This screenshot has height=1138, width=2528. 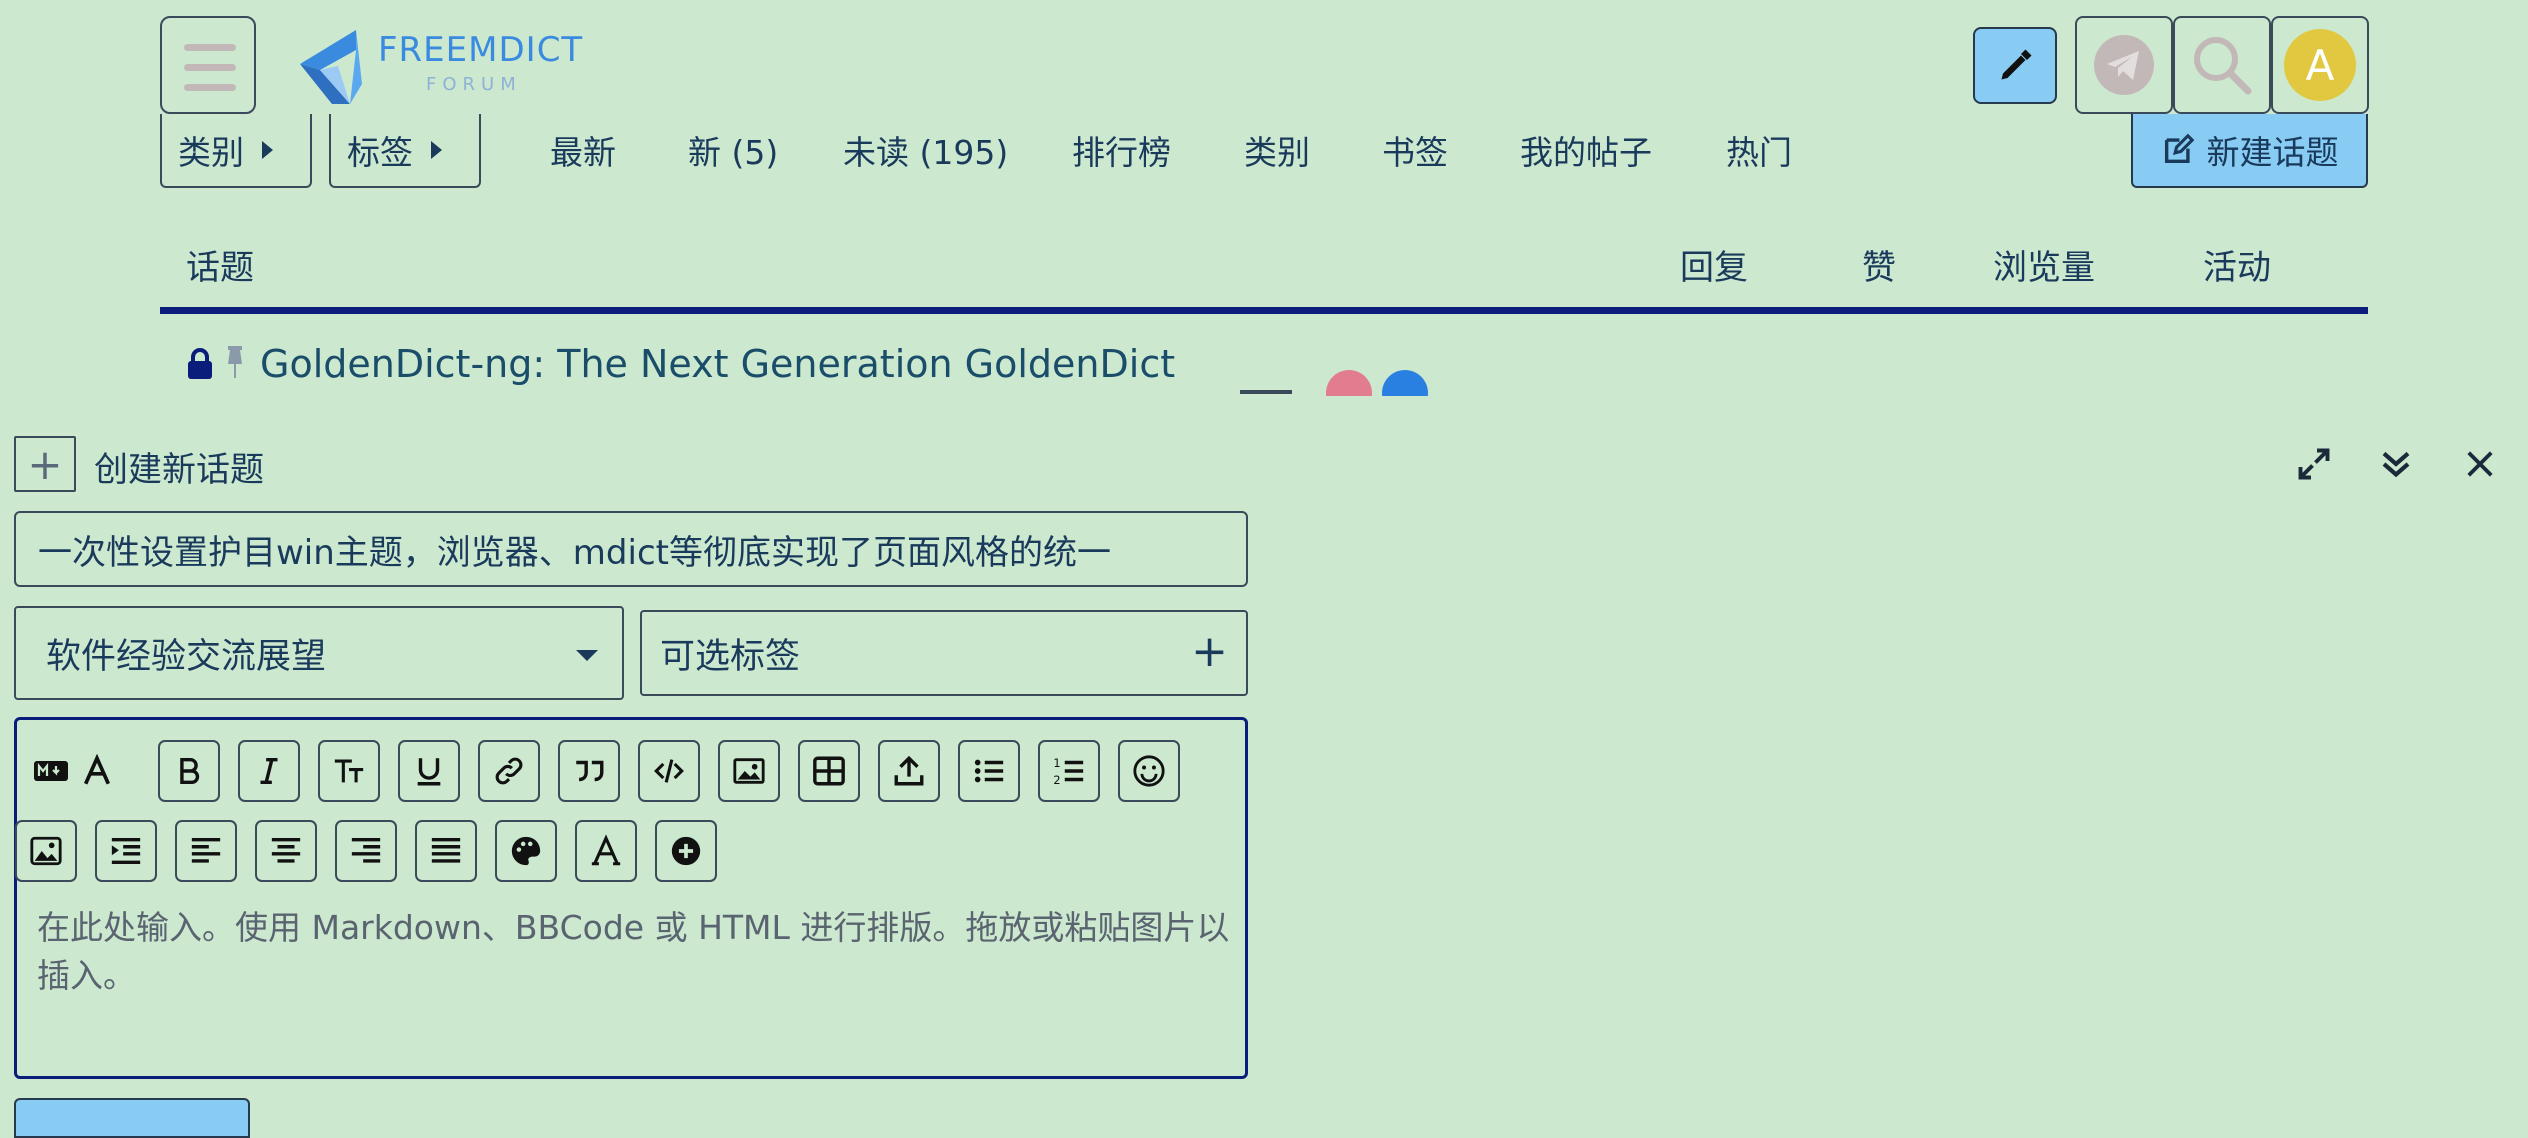 I want to click on align-right-button, so click(x=366, y=851).